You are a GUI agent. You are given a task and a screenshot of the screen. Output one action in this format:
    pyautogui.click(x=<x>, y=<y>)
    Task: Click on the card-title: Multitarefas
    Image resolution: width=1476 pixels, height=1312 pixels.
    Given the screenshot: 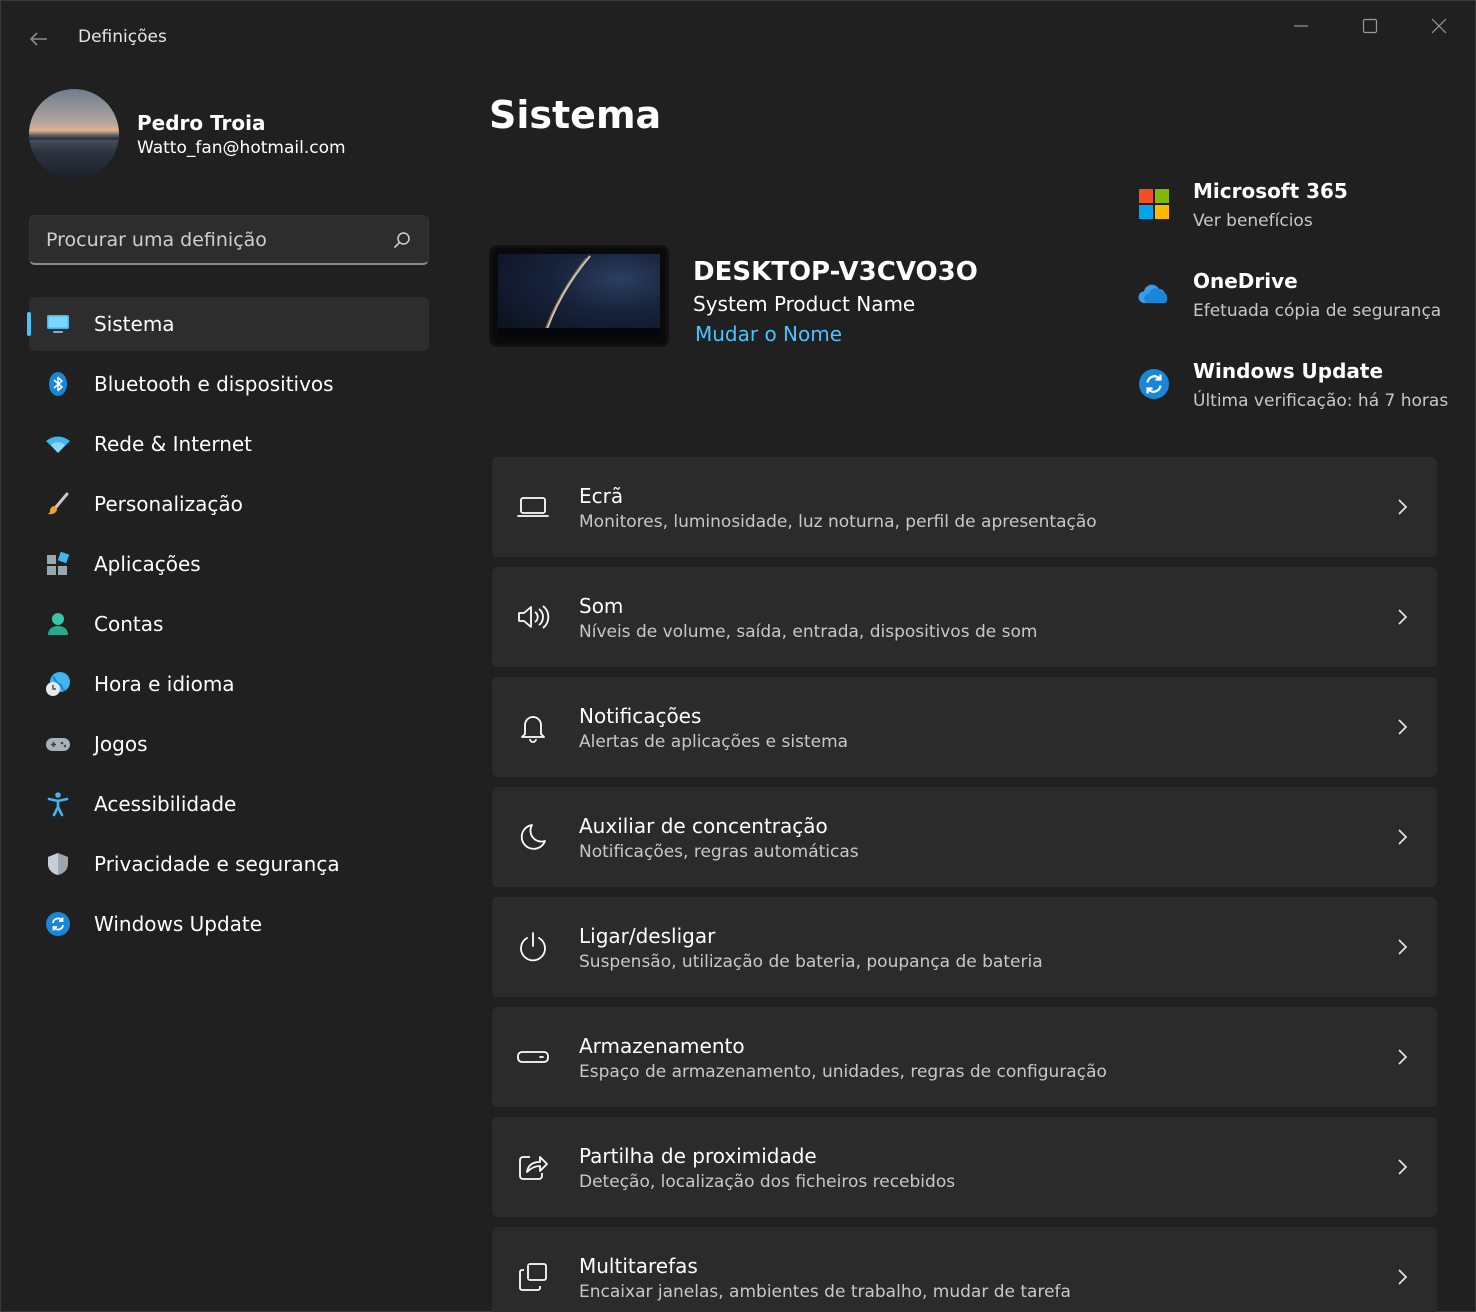 What is the action you would take?
    pyautogui.click(x=638, y=1266)
    